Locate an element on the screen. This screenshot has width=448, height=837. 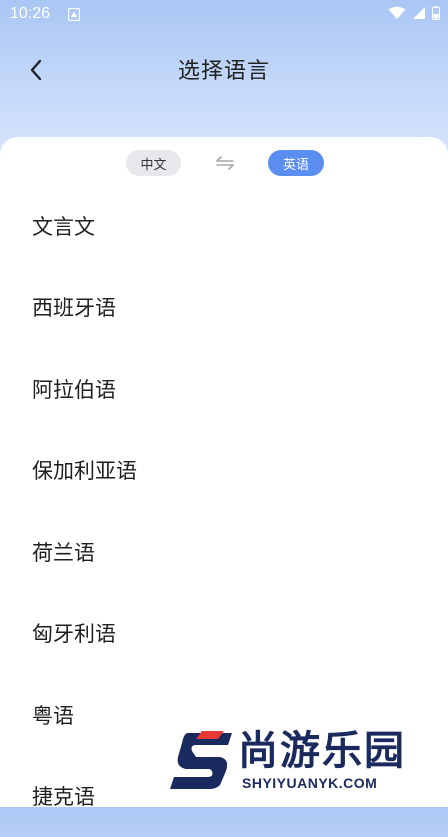
watermark: 尚游乐园 SHYIYUANYK.COM is located at coordinates (307, 762).